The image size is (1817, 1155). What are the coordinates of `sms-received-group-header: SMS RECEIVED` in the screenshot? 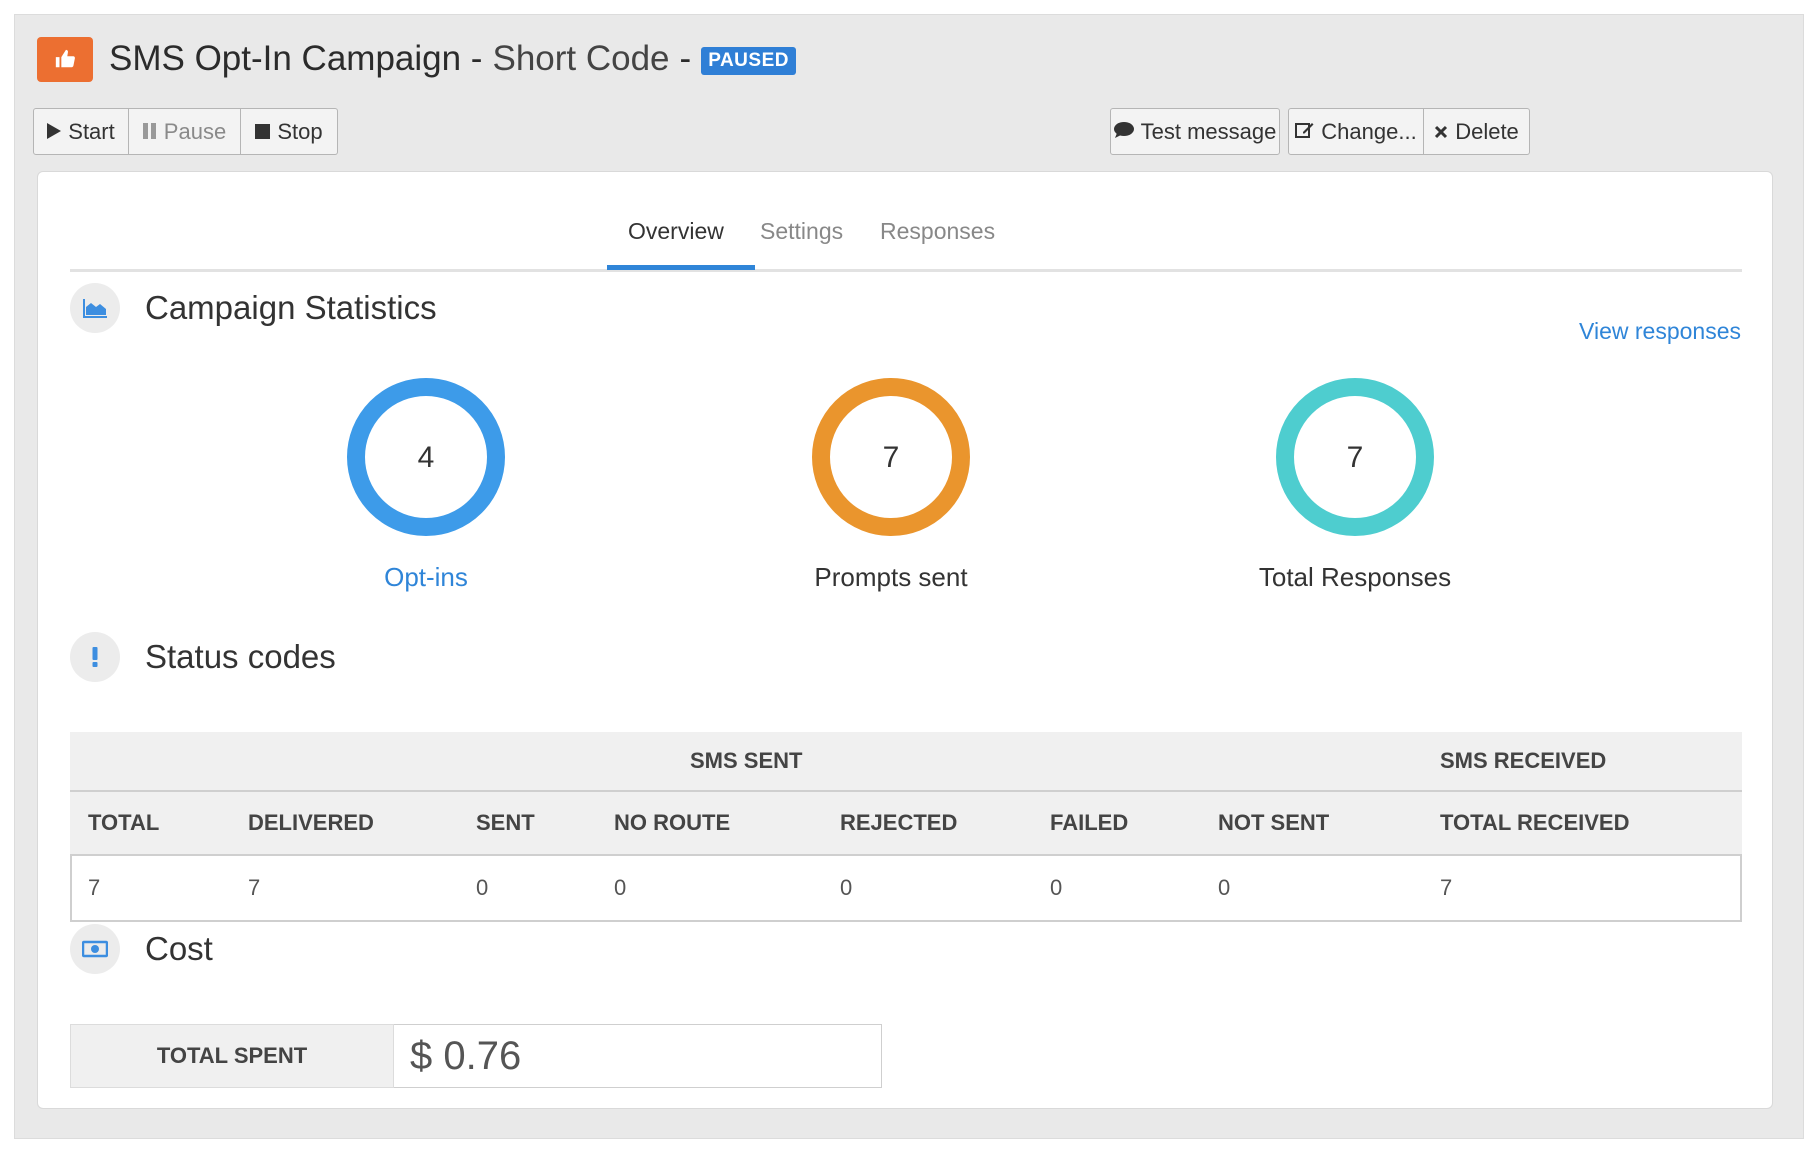 It's located at (1523, 760).